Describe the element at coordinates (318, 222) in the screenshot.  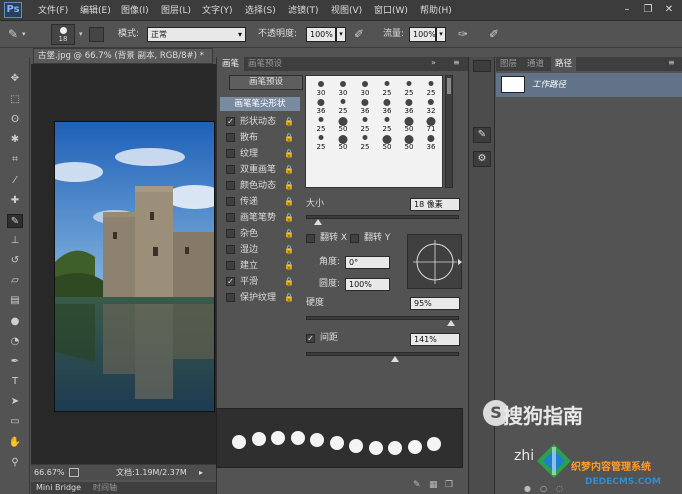
I see `size-slider-thumb` at that location.